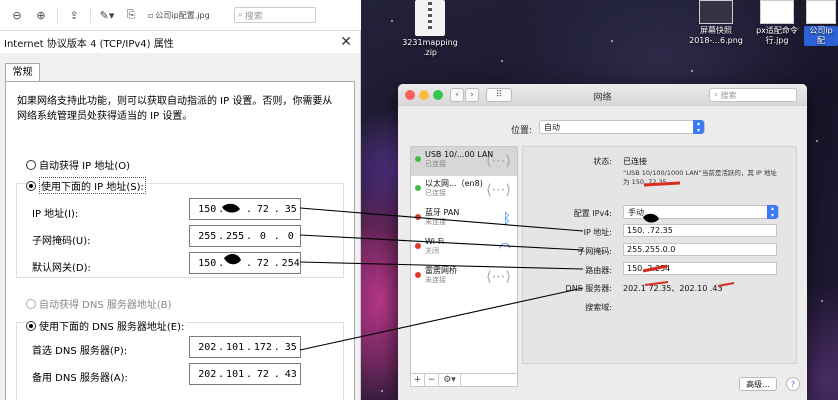  What do you see at coordinates (235, 236) in the screenshot?
I see `ip-octet: 255` at bounding box center [235, 236].